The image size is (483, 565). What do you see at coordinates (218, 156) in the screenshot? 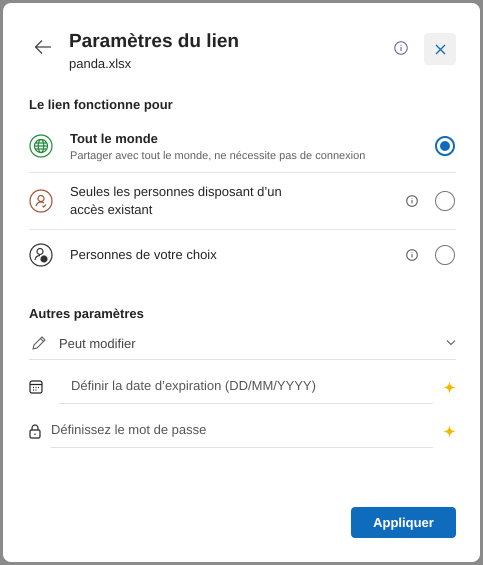
I see `option-description: Partager avec tout le monde, ne nécessite pas de connexion` at bounding box center [218, 156].